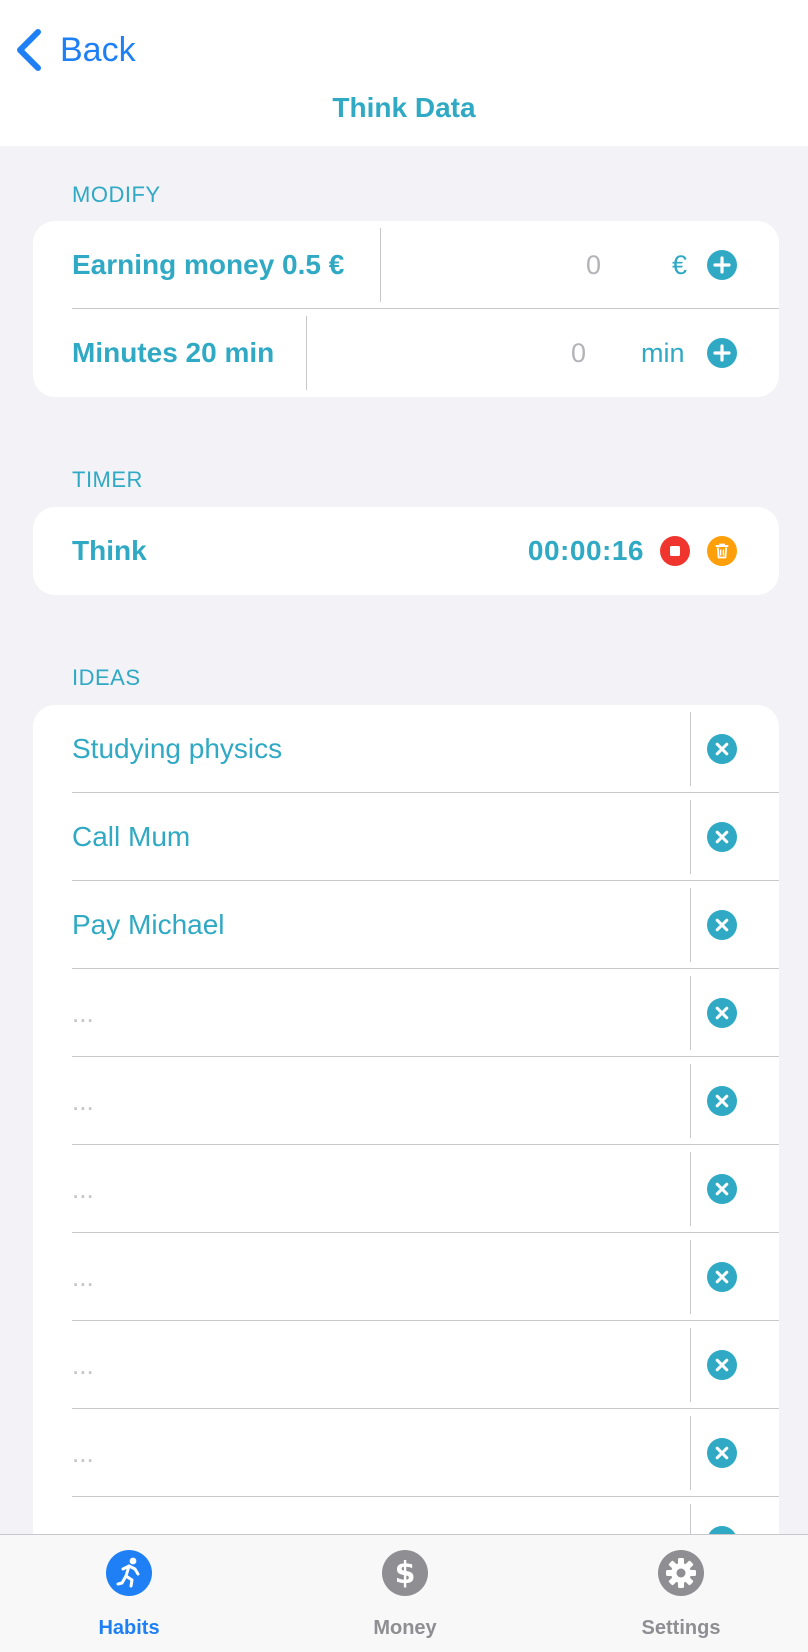 The image size is (808, 1652). What do you see at coordinates (173, 352) in the screenshot?
I see `modify-row-label: Minutes 20 min` at bounding box center [173, 352].